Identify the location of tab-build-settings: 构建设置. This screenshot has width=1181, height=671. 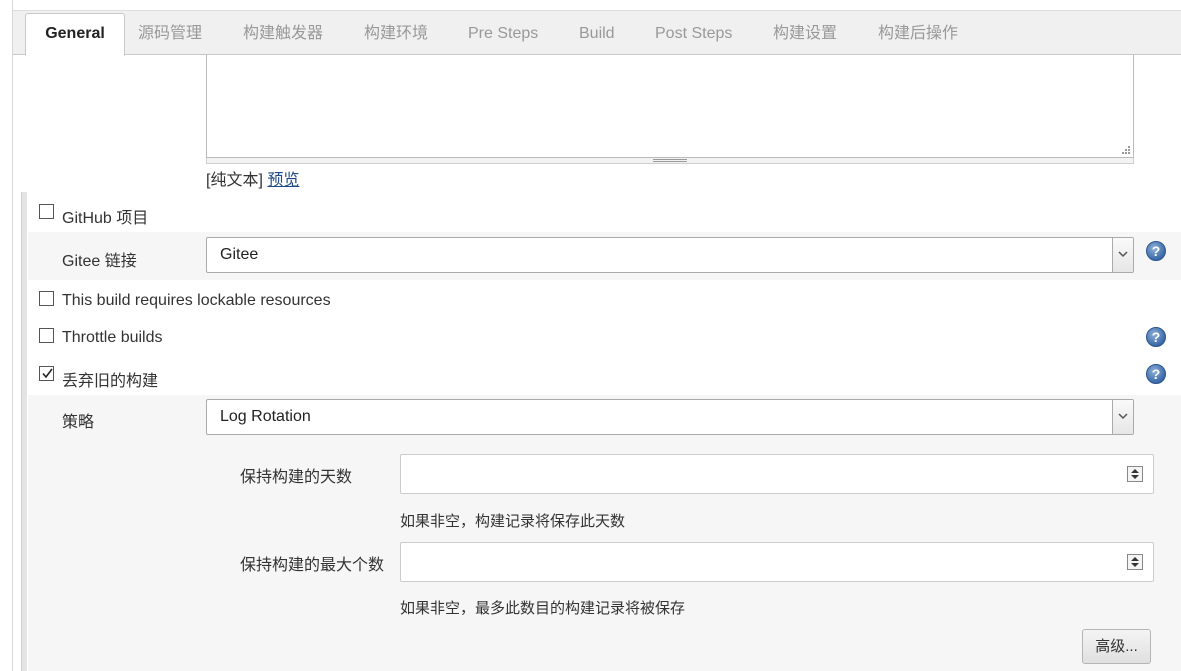
(805, 34).